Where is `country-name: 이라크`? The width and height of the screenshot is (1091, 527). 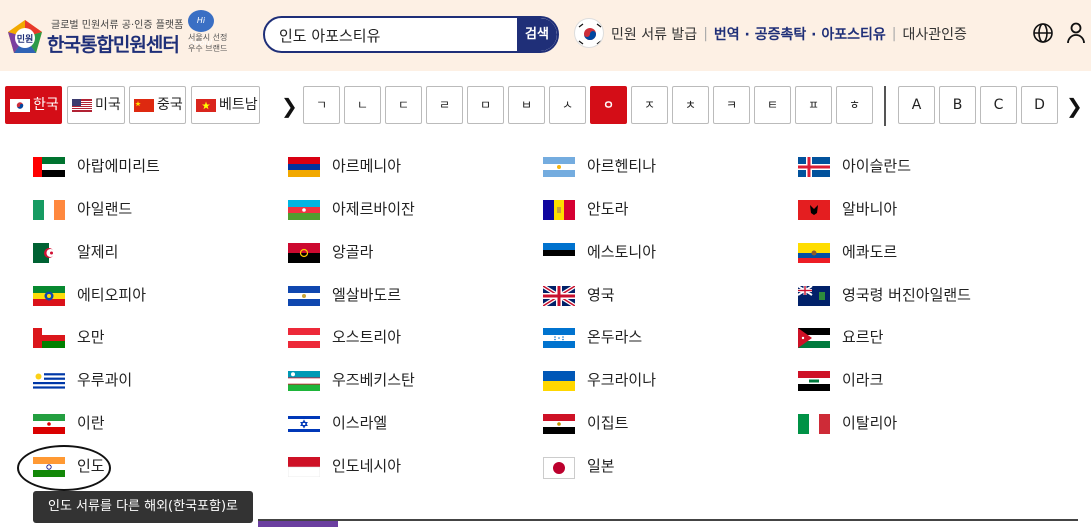
country-name: 이라크 is located at coordinates (863, 380).